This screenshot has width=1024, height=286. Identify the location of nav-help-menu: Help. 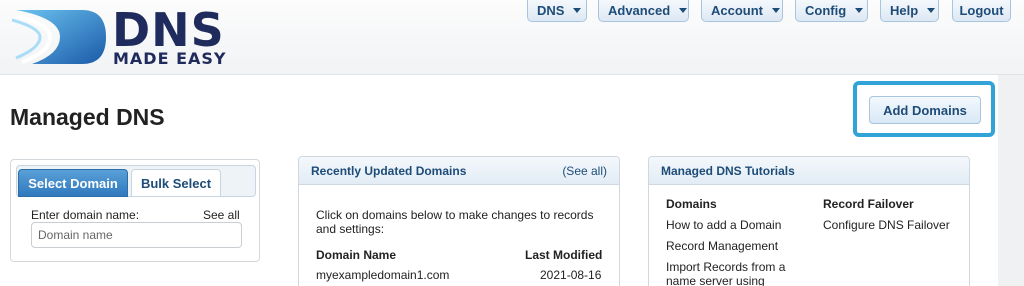
(909, 11).